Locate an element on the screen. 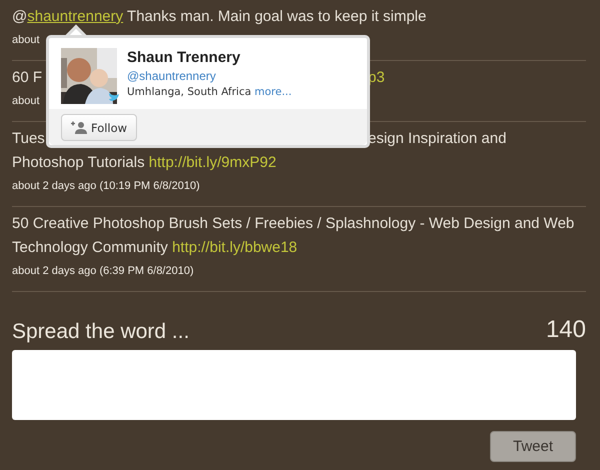  link: http://bit.ly/bbwe18 is located at coordinates (235, 247).